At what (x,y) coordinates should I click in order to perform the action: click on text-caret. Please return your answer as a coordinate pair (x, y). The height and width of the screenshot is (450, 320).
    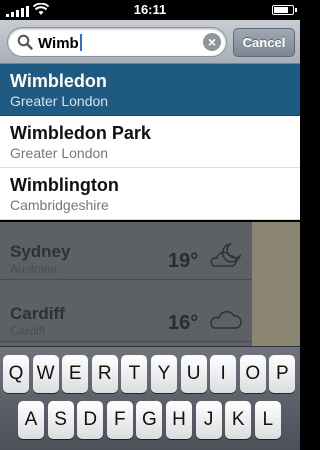
    Looking at the image, I should click on (80, 42).